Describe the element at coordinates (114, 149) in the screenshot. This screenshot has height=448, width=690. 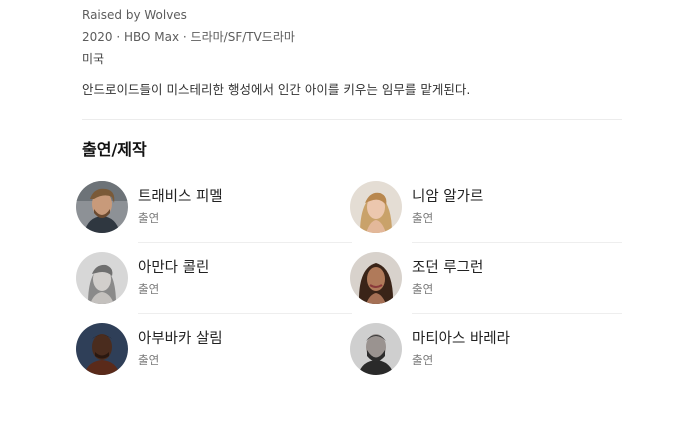
I see `cast-section-title: 출연/제작` at that location.